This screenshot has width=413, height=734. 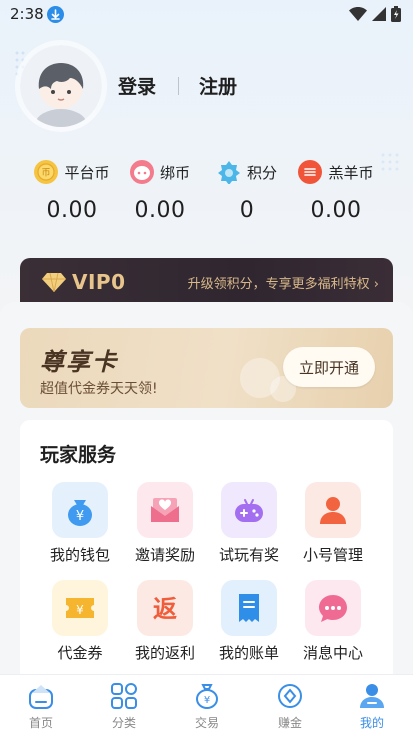 I want to click on premium-card-title: 尊享卡, so click(x=79, y=362).